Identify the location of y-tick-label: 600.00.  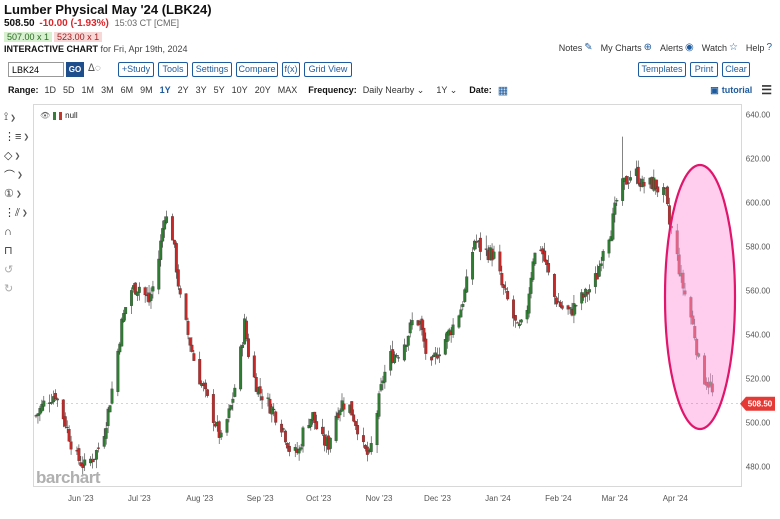
(758, 203).